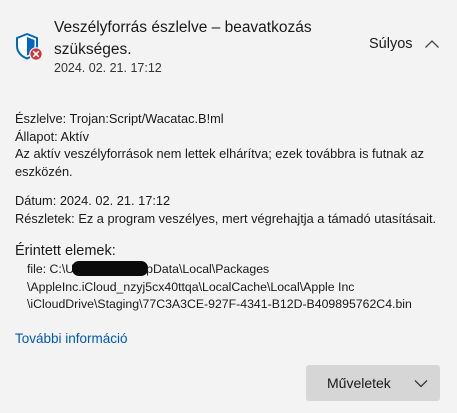 The image size is (457, 413). Describe the element at coordinates (230, 201) in the screenshot. I see `date-row: Dátum: 2024. 02. 21. 17:12` at that location.